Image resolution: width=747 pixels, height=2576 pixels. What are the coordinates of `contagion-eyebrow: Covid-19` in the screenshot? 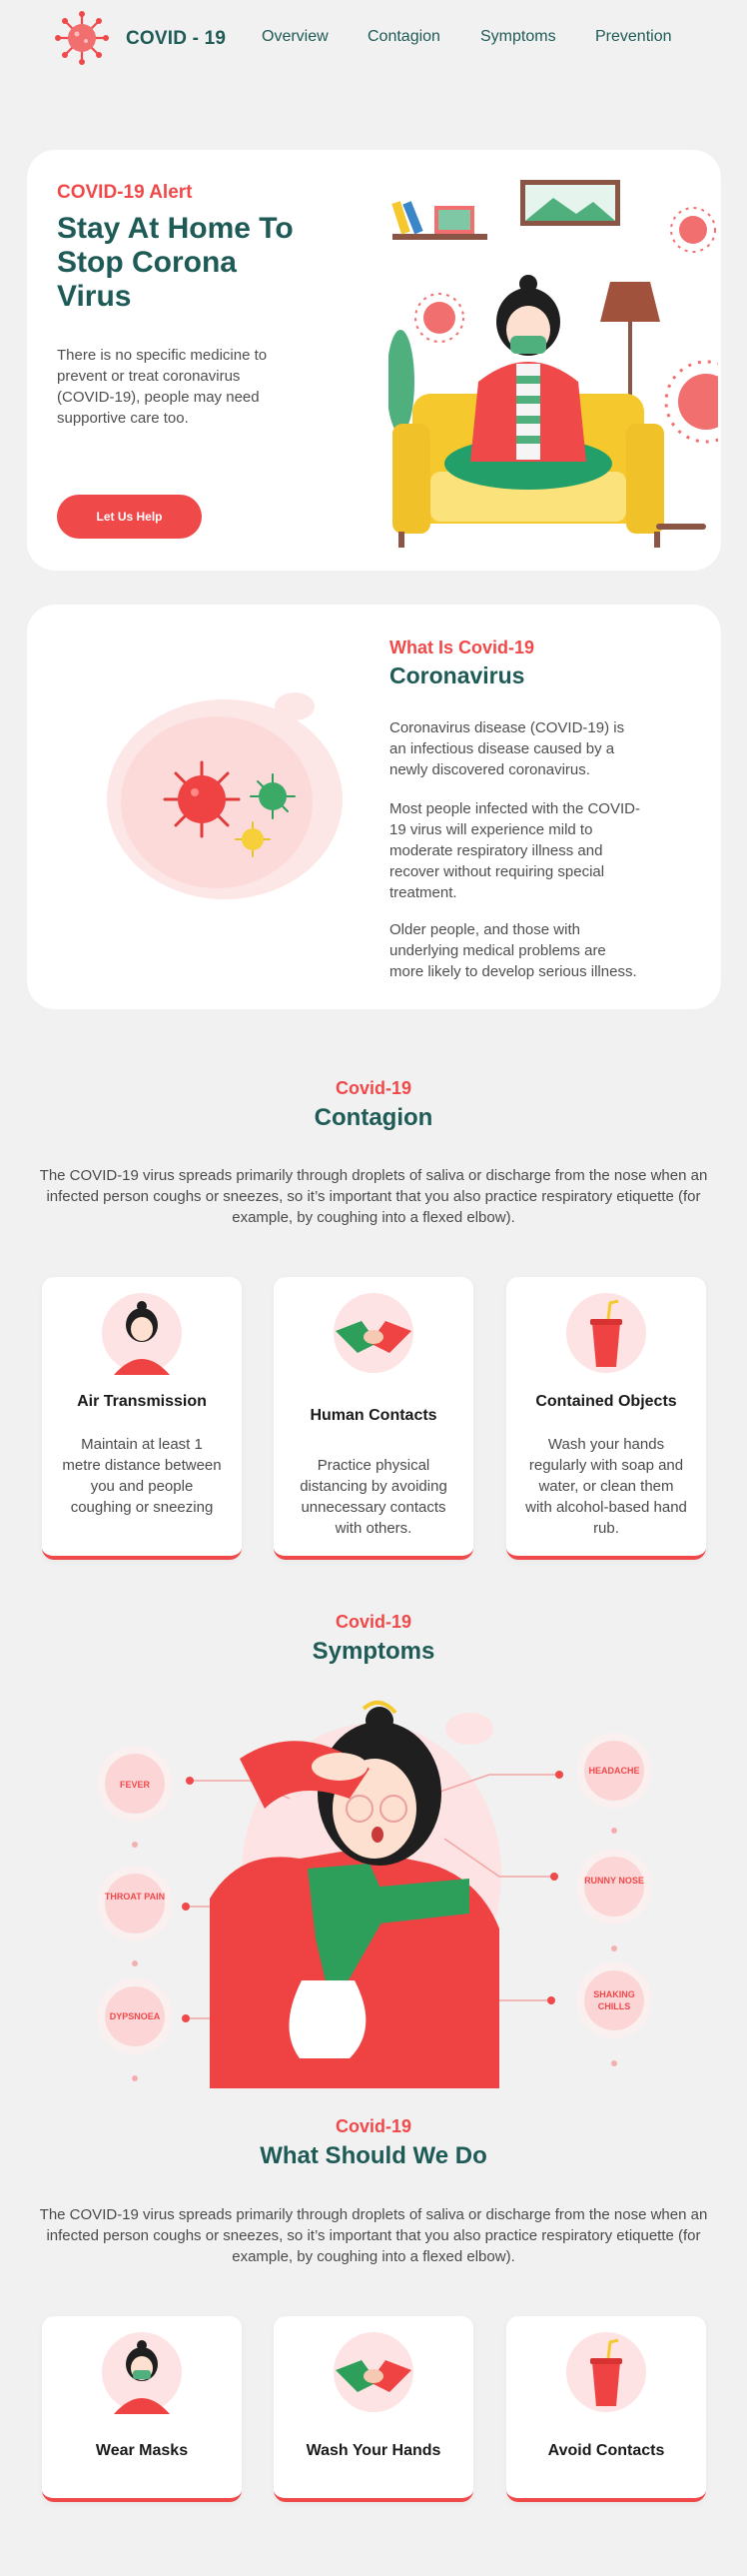 It's located at (373, 1088).